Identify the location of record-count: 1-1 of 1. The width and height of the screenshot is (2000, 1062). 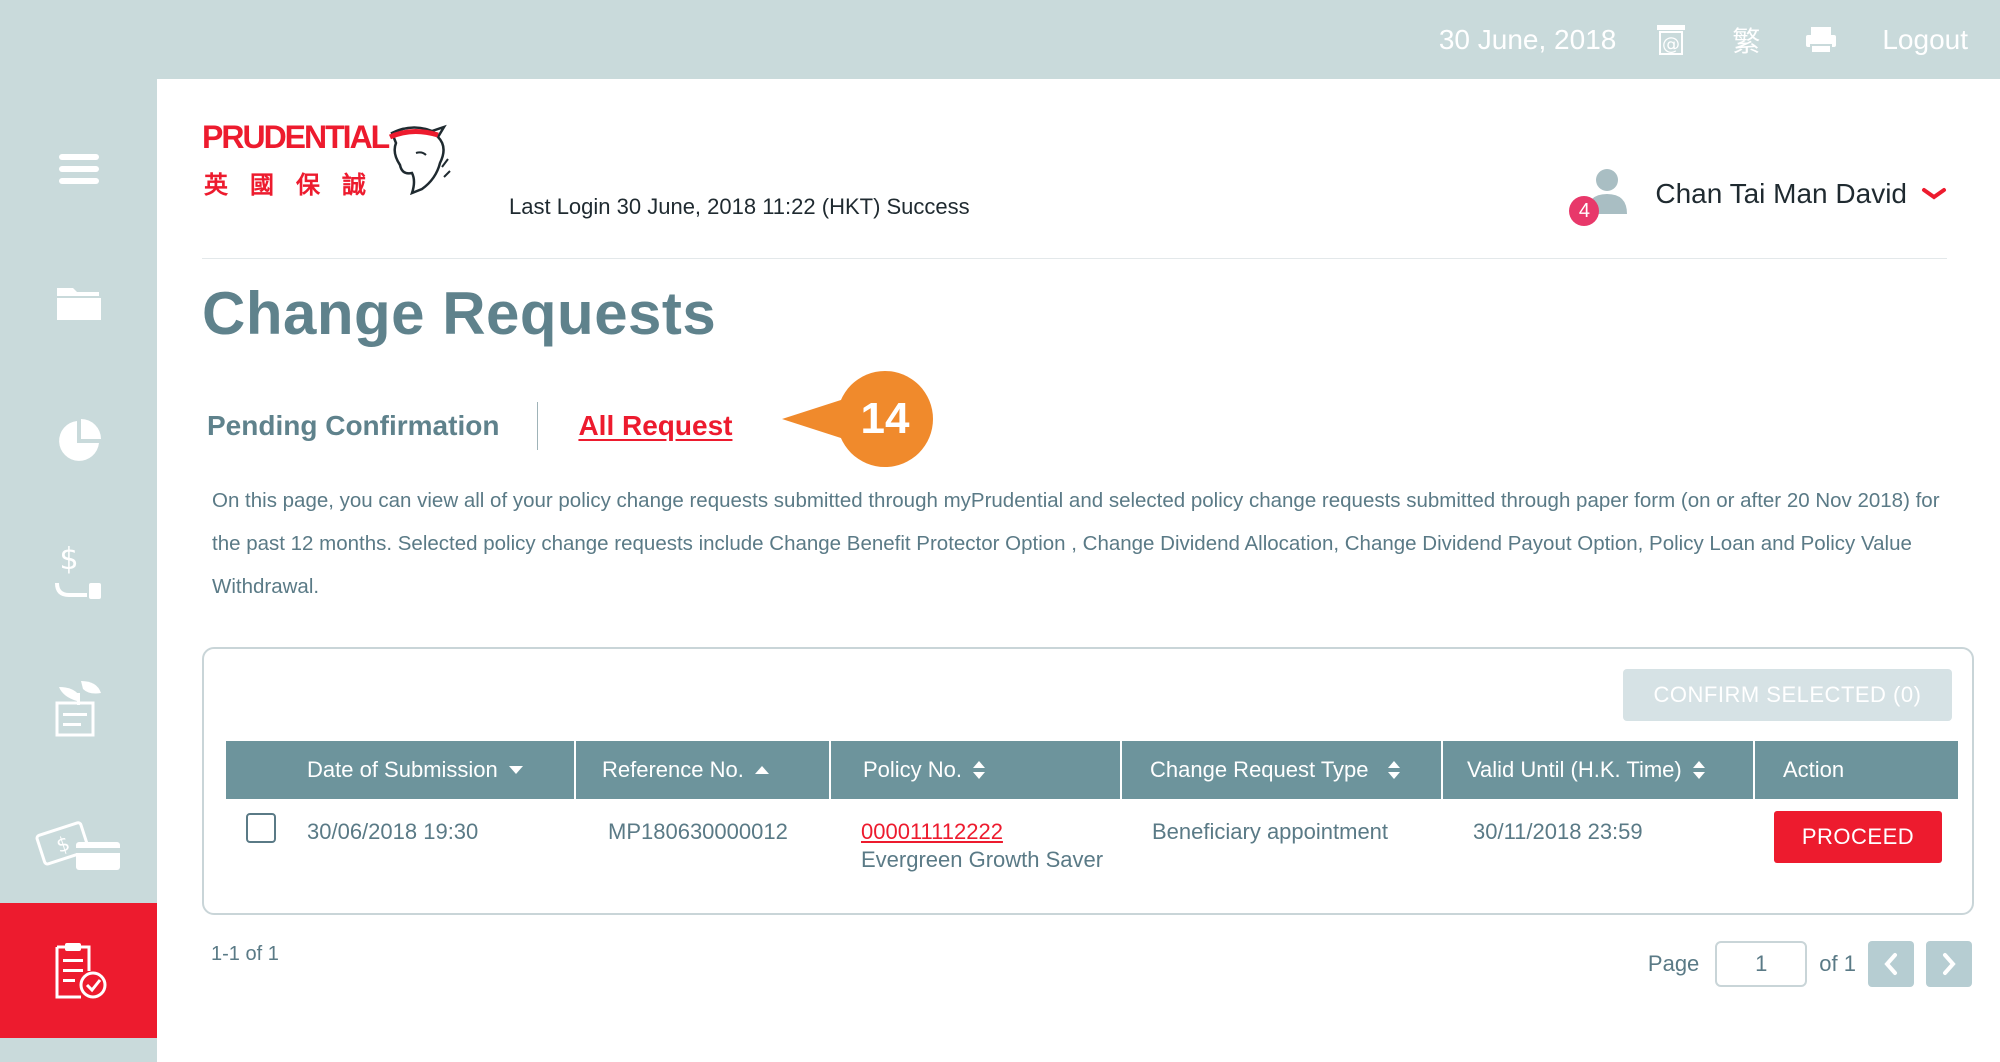
(245, 954).